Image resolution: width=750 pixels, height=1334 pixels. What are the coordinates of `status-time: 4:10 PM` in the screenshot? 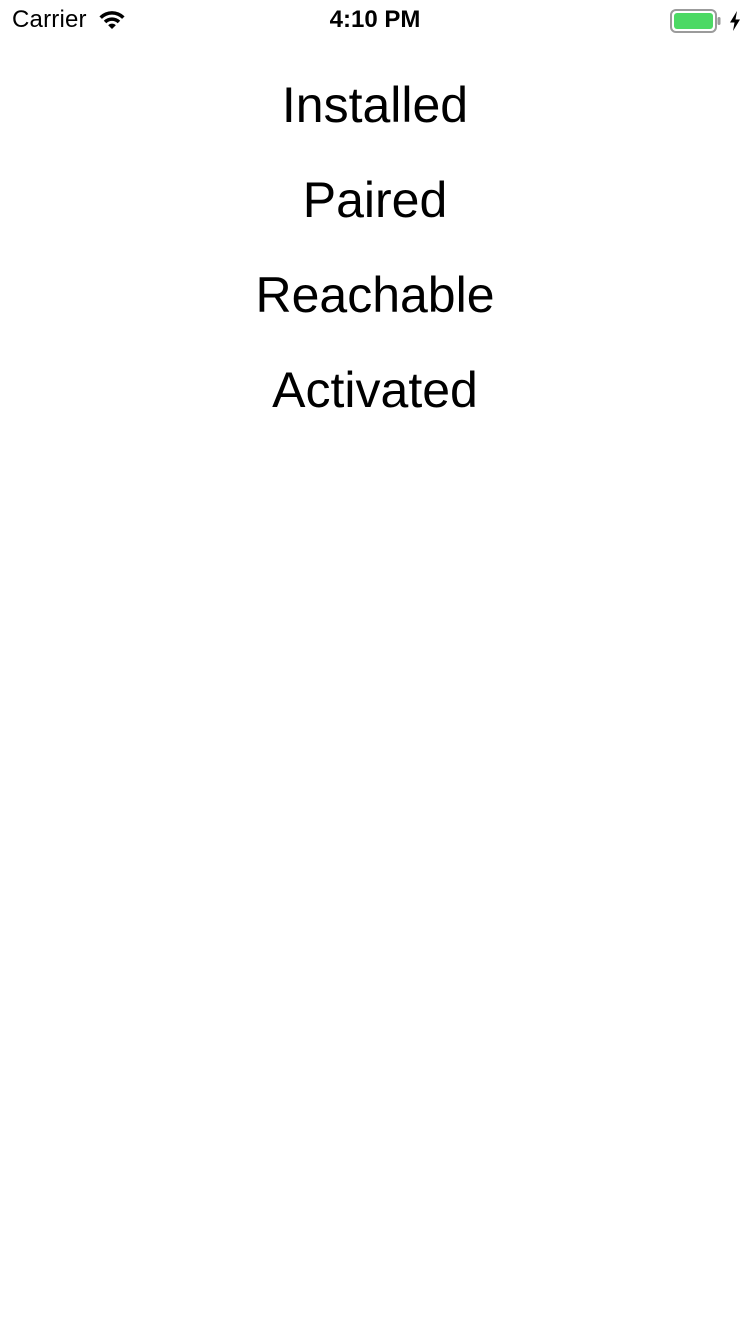 It's located at (375, 19).